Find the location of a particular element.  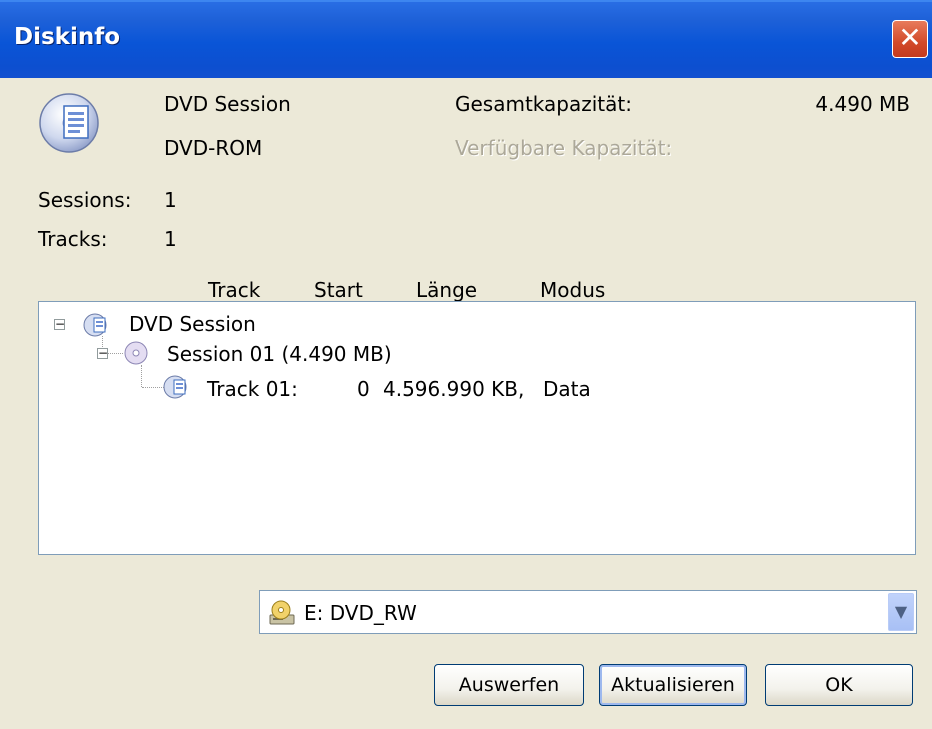

sessions-label: Sessions: is located at coordinates (85, 200).